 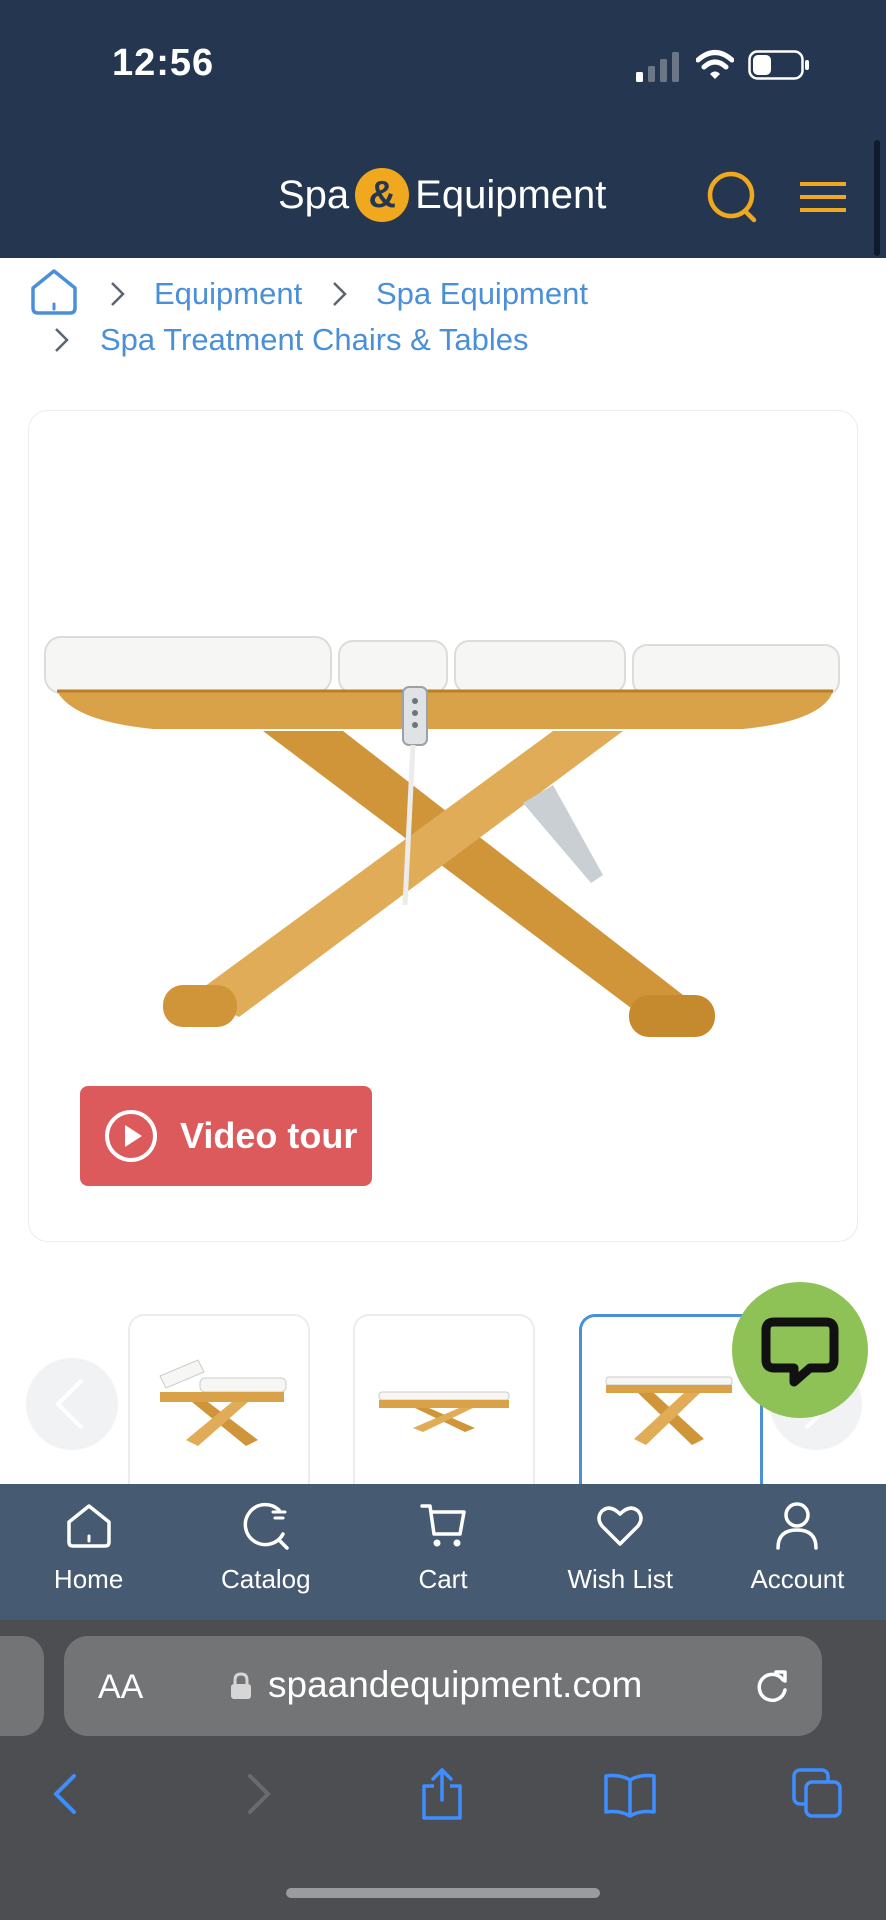 What do you see at coordinates (131, 1136) in the screenshot?
I see `play-circle-icon` at bounding box center [131, 1136].